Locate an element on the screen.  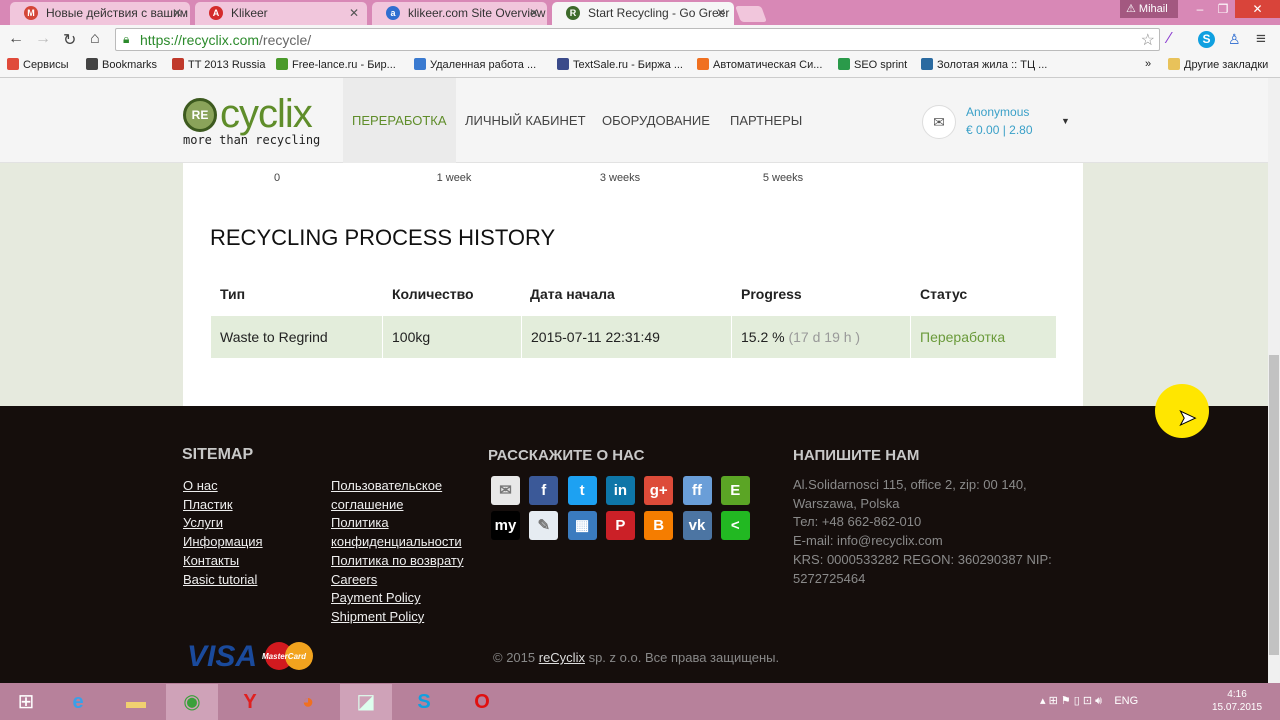
vk-icon: vk is located at coordinates (697, 525).